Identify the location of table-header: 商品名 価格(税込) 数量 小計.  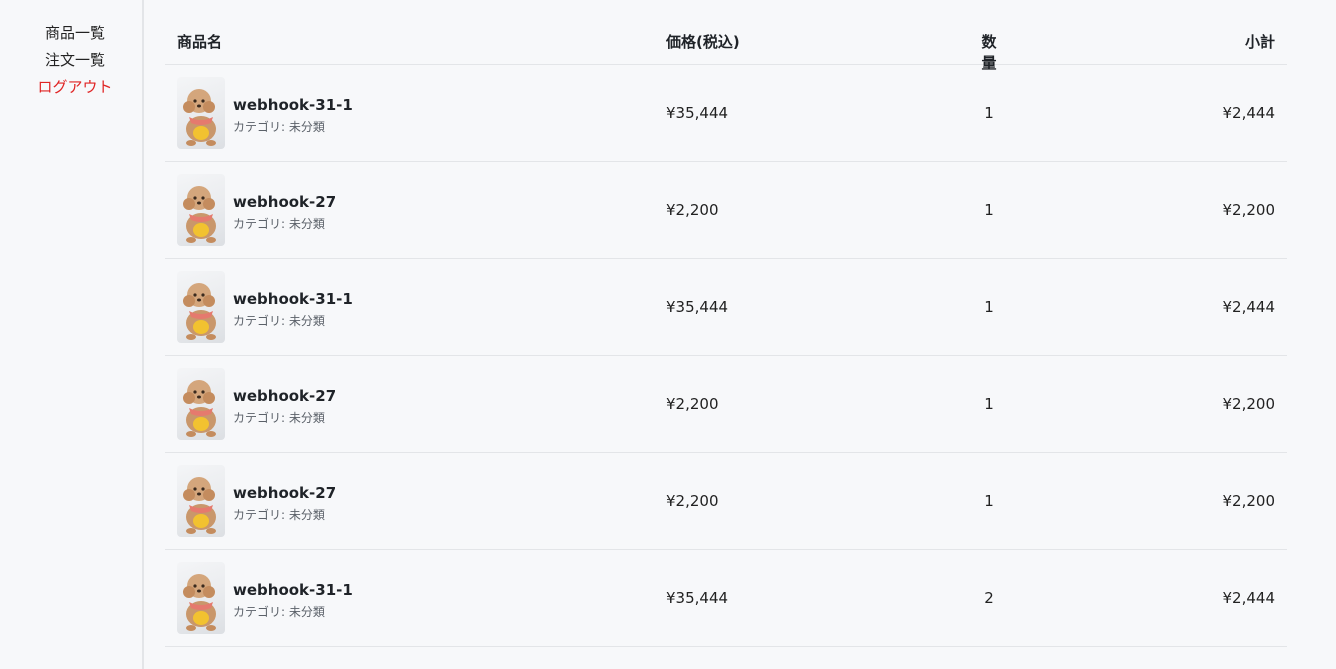
(726, 44).